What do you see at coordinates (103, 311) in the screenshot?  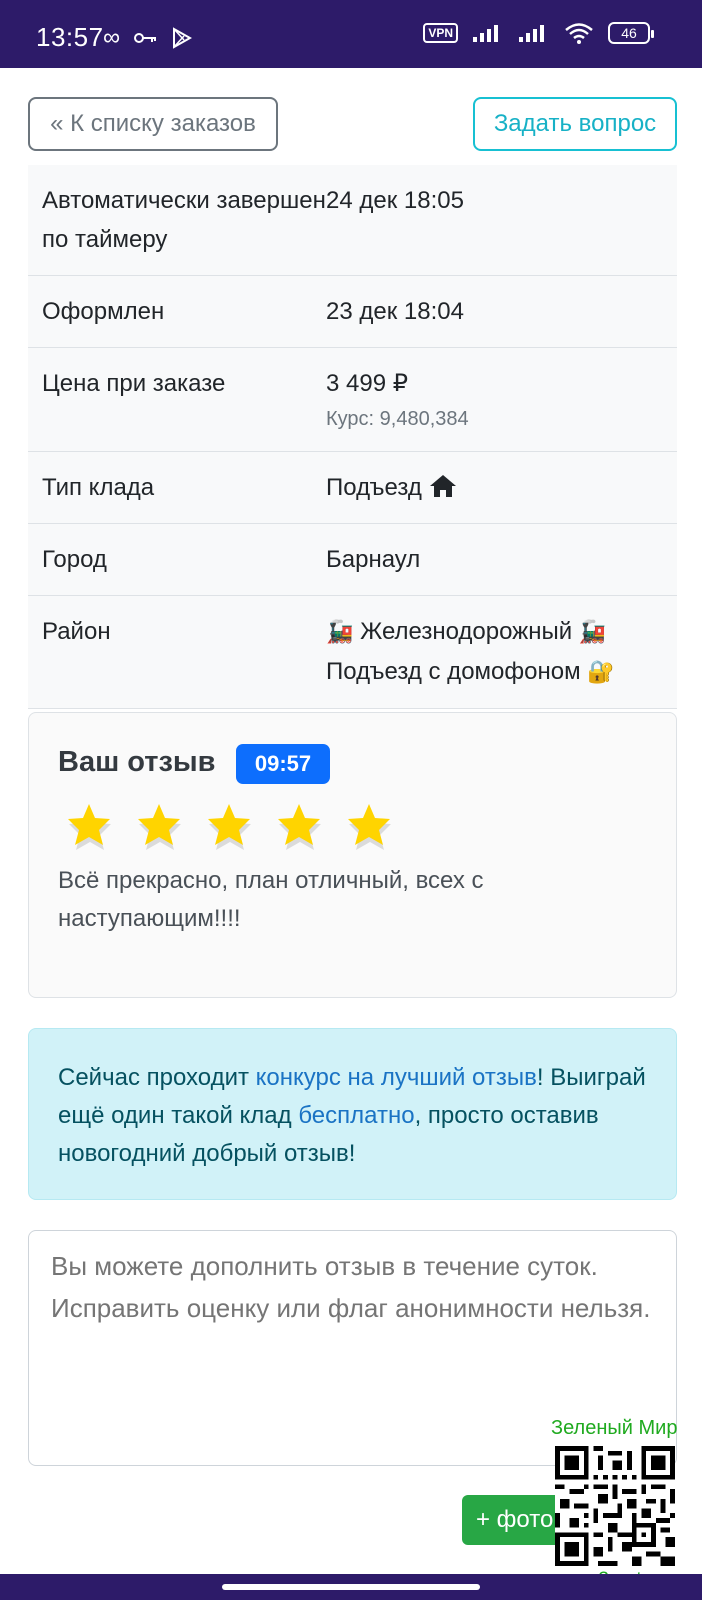 I see `created-label: Оформлен` at bounding box center [103, 311].